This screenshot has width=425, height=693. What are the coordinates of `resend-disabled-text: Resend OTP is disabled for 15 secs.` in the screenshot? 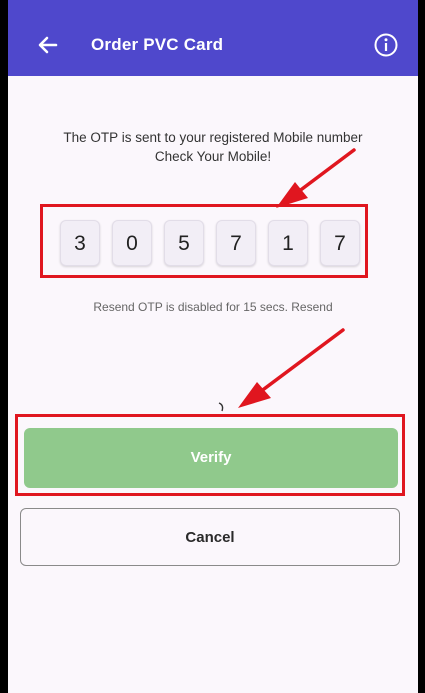 It's located at (190, 307).